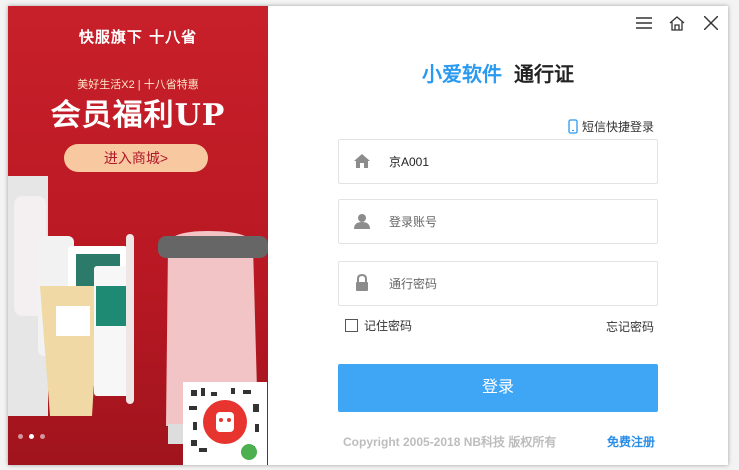 The width and height of the screenshot is (739, 470). I want to click on phone-icon, so click(573, 126).